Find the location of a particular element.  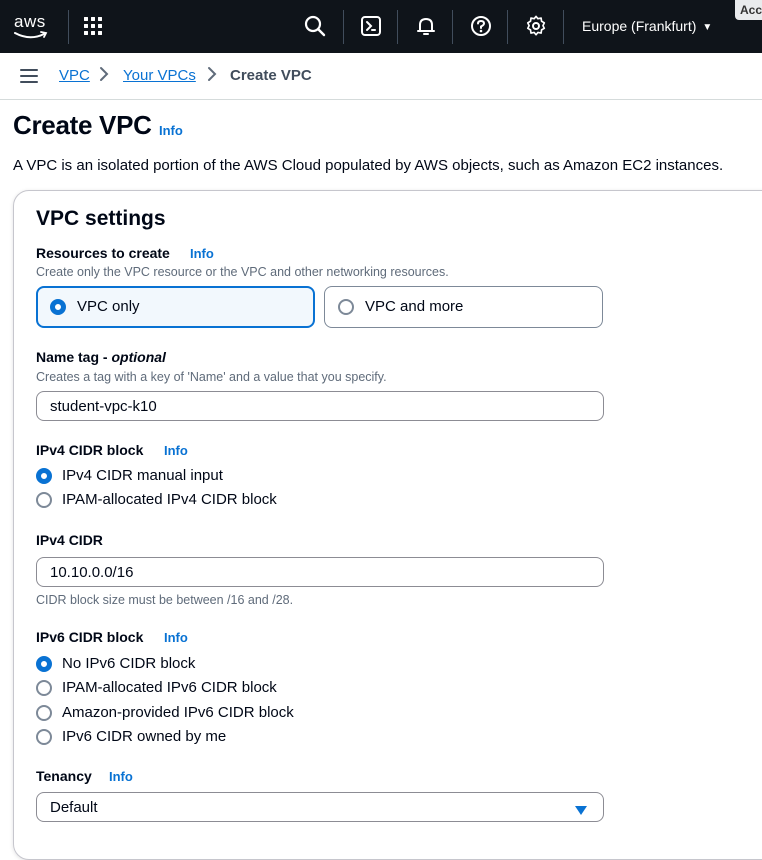

menu-icon is located at coordinates (29, 76).